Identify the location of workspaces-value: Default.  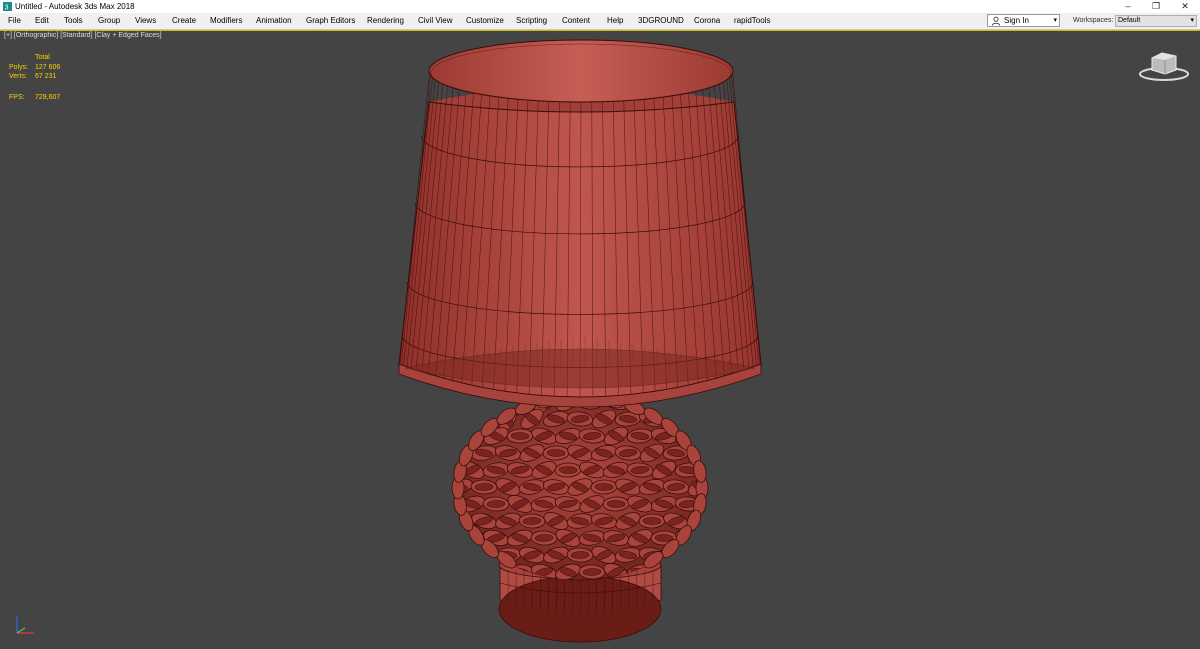
(1129, 20).